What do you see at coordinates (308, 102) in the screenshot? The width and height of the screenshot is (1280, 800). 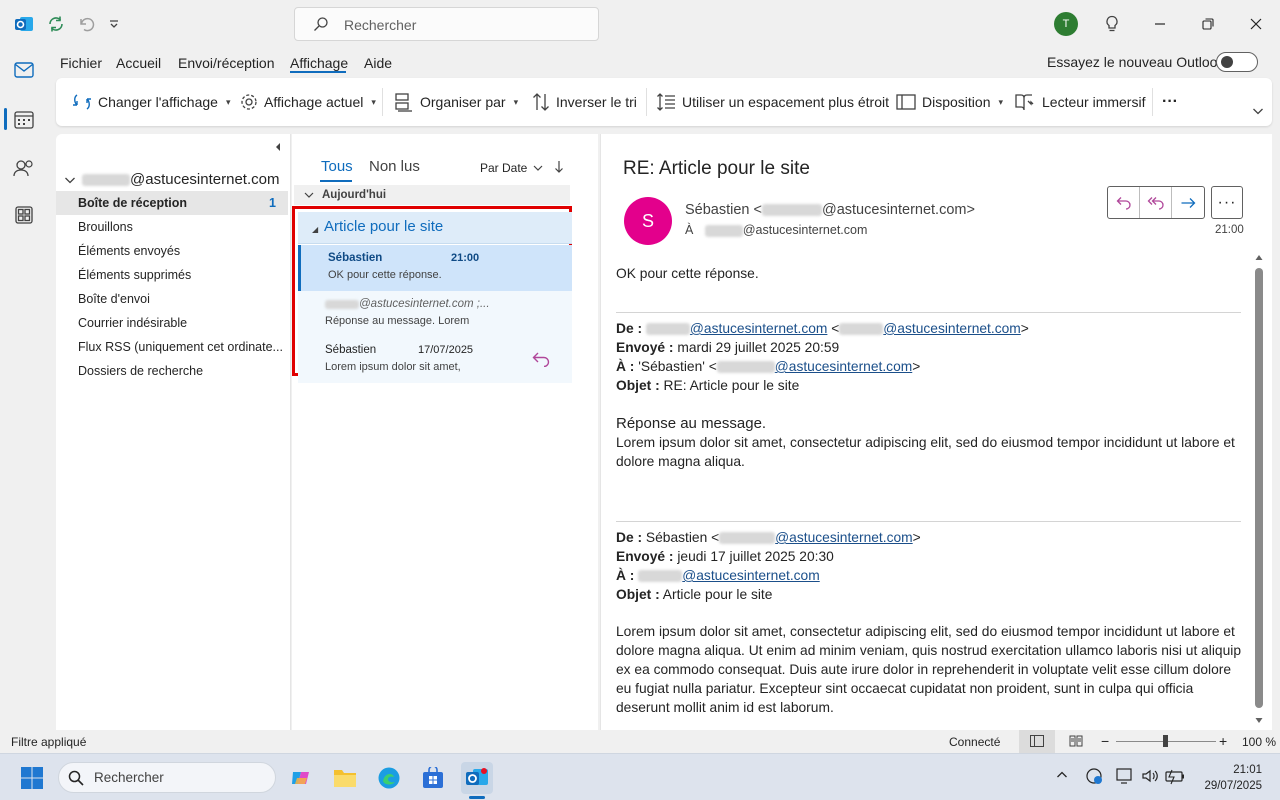 I see `current-view-button: Affichage actuel ▾` at bounding box center [308, 102].